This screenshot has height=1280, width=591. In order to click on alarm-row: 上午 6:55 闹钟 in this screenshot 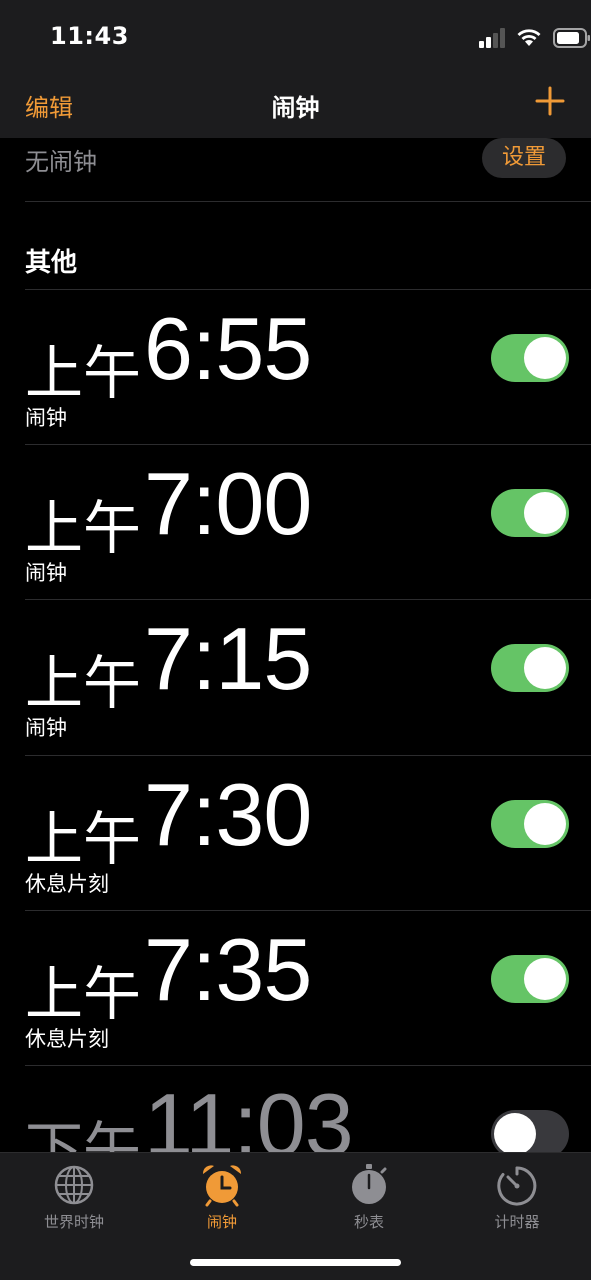, I will do `click(295, 367)`.